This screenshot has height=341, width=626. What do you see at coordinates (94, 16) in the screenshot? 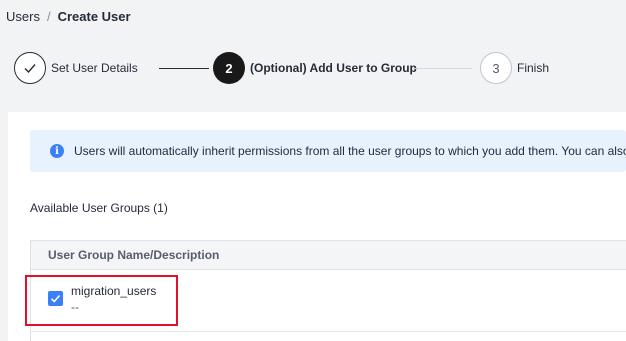
I see `breadcrumb-current: Create User` at bounding box center [94, 16].